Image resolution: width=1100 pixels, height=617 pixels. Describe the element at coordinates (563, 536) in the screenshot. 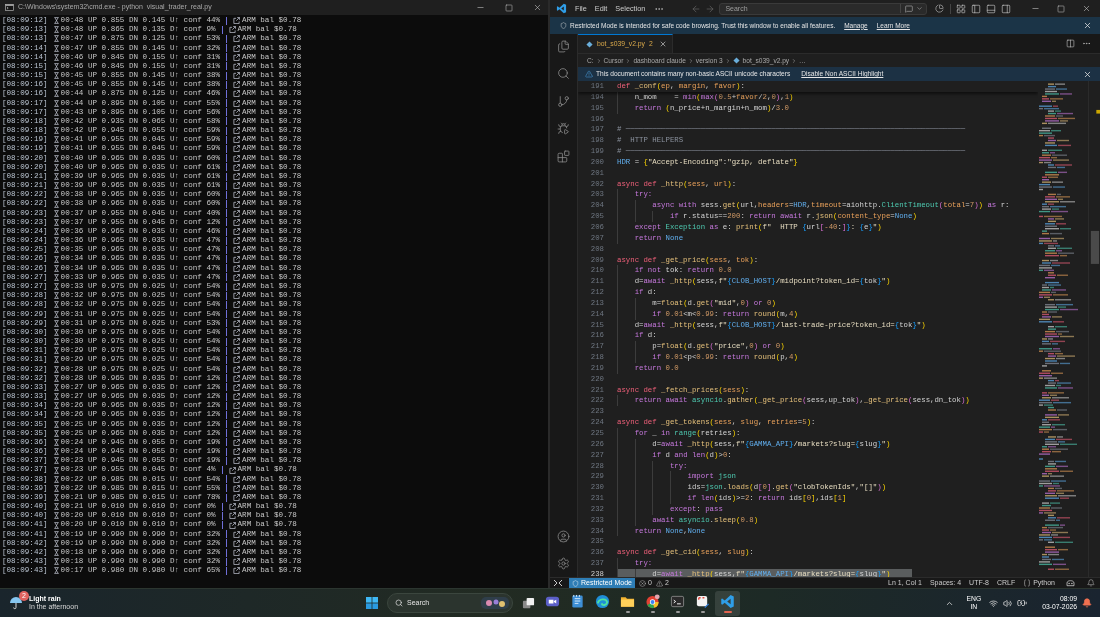

I see `account-icon` at that location.